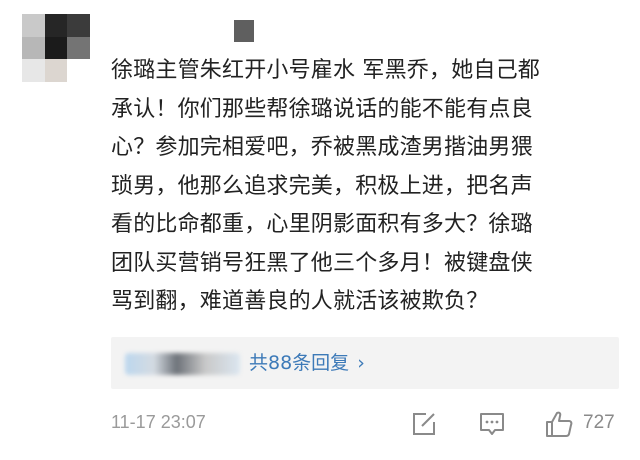 This screenshot has width=640, height=460. Describe the element at coordinates (299, 363) in the screenshot. I see `reply-count-label: 共88条回复` at that location.